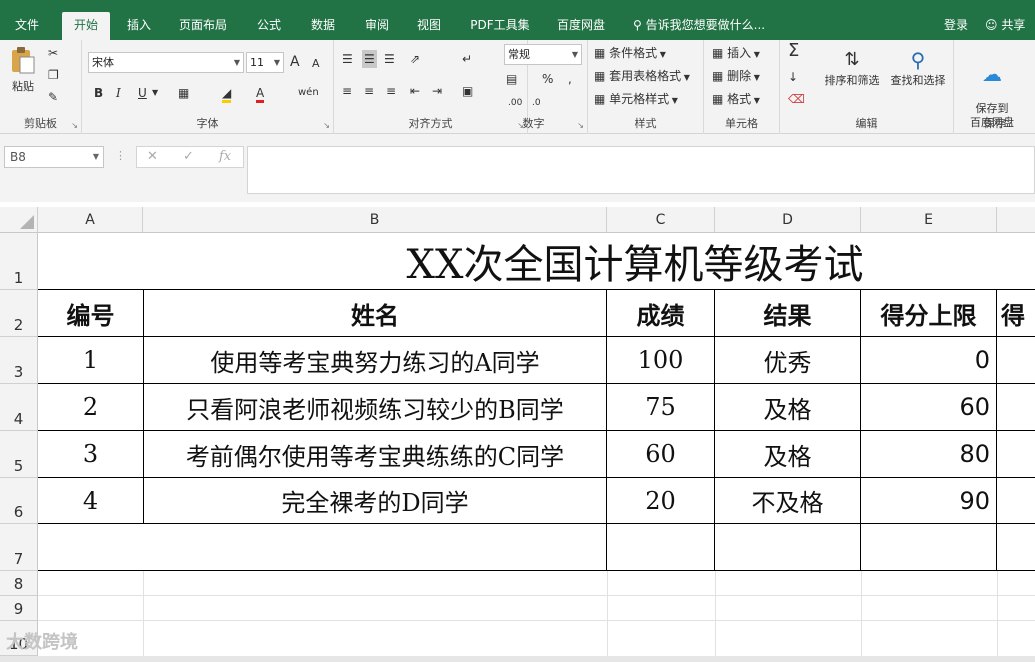 This screenshot has height=662, width=1035. I want to click on header-result: 结果, so click(787, 313).